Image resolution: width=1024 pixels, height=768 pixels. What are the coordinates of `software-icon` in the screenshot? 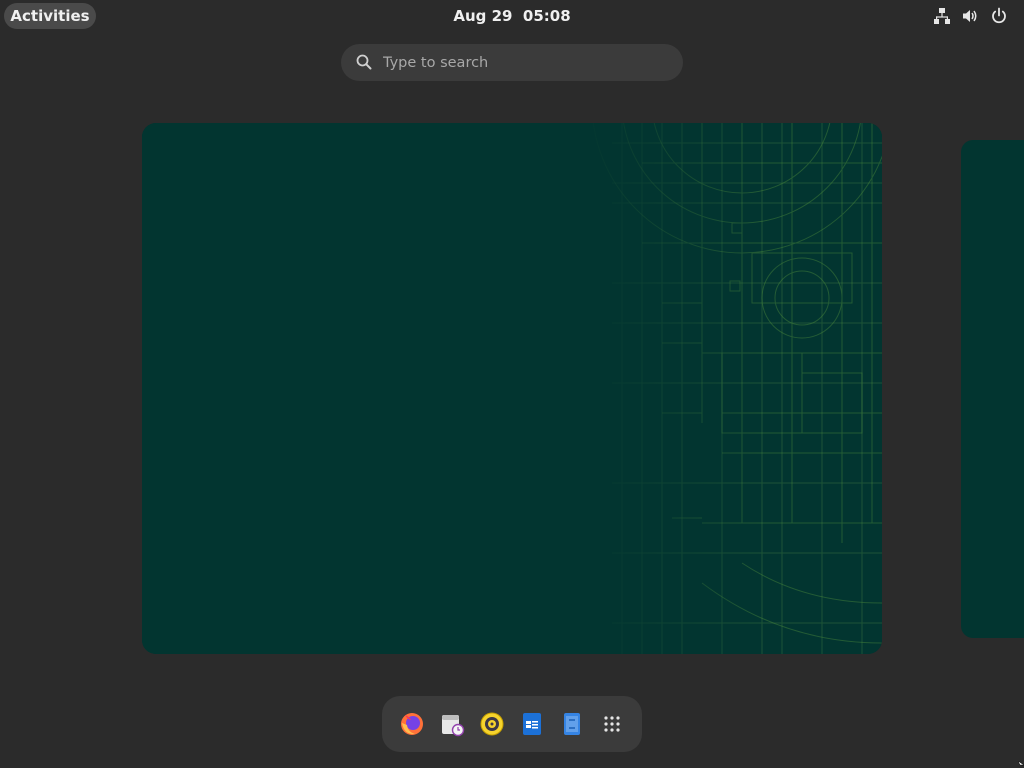 It's located at (572, 724).